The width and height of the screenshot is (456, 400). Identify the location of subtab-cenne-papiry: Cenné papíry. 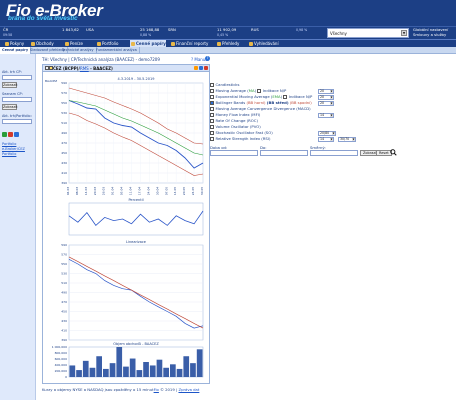
(16, 50).